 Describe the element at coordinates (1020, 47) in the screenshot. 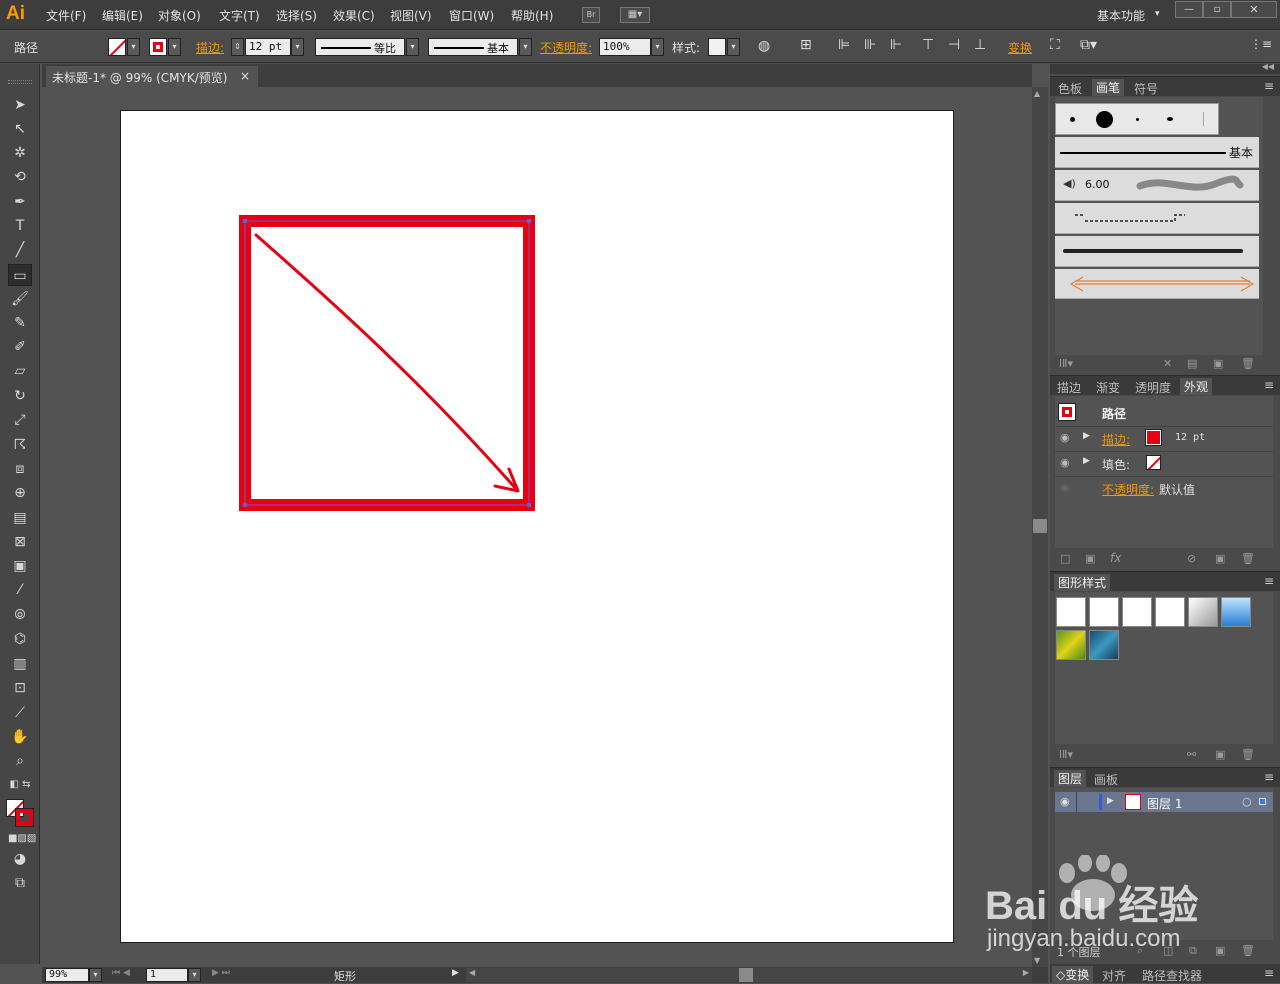

I see `transform-link: 变换` at that location.